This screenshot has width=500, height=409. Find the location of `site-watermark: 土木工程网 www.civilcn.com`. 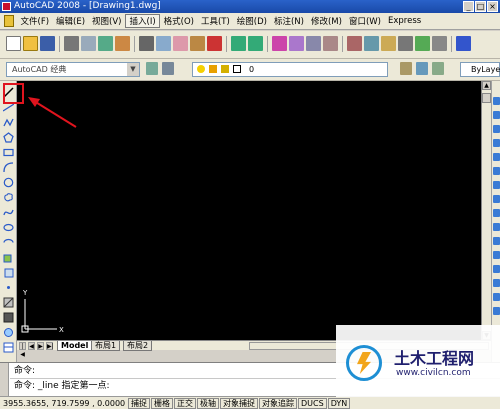

site-watermark: 土木工程网 www.civilcn.com is located at coordinates (418, 361).